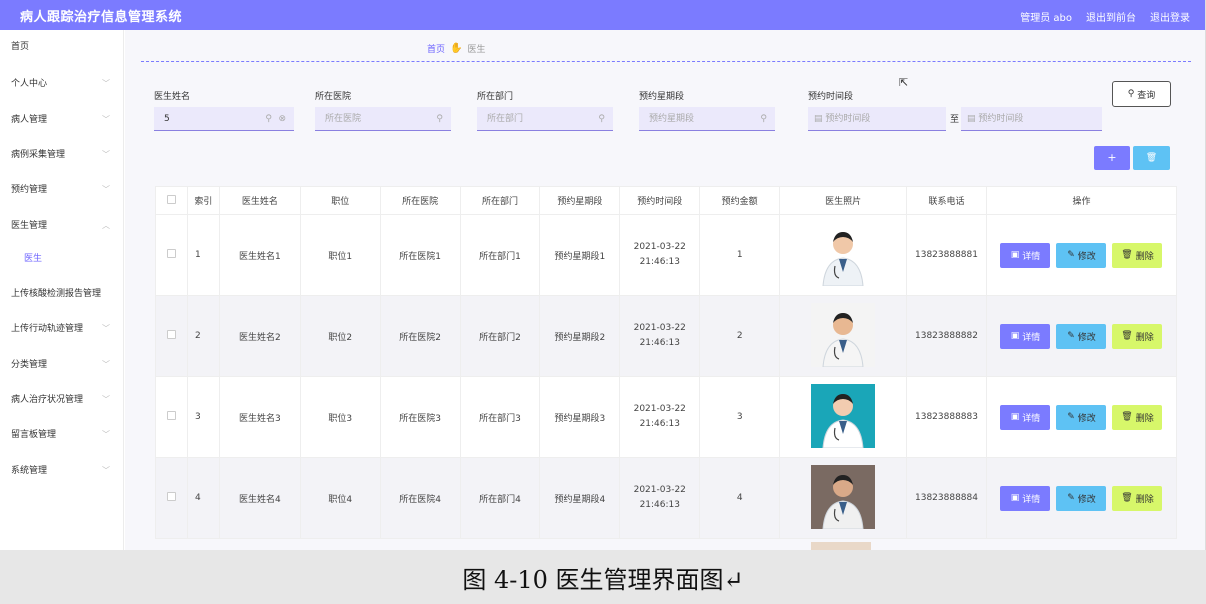 This screenshot has height=604, width=1206. Describe the element at coordinates (1081, 200) in the screenshot. I see `column-header: 操作` at that location.